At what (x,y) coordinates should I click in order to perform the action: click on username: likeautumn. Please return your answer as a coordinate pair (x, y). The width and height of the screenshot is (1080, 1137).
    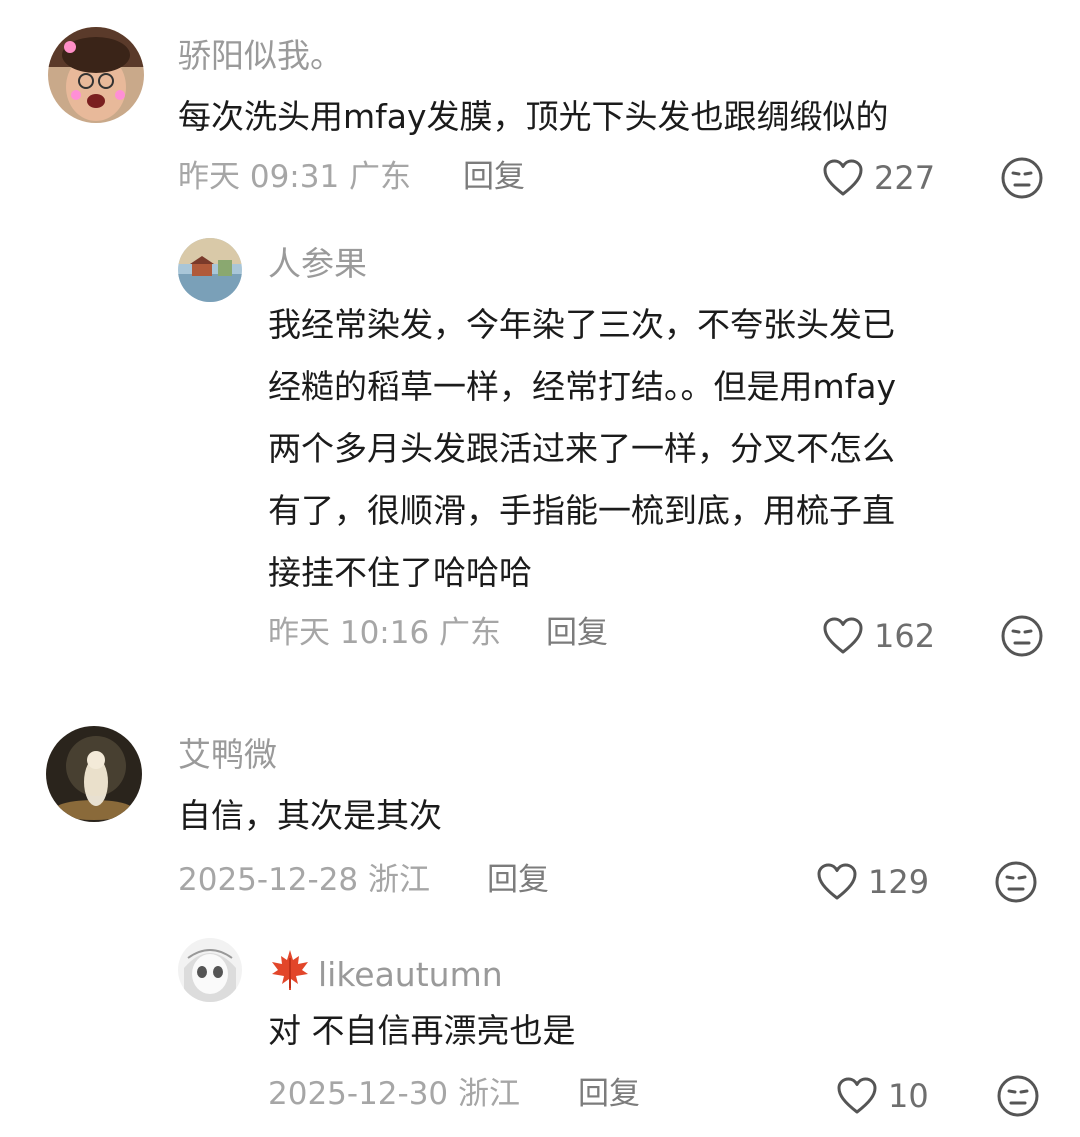
    Looking at the image, I should click on (385, 971).